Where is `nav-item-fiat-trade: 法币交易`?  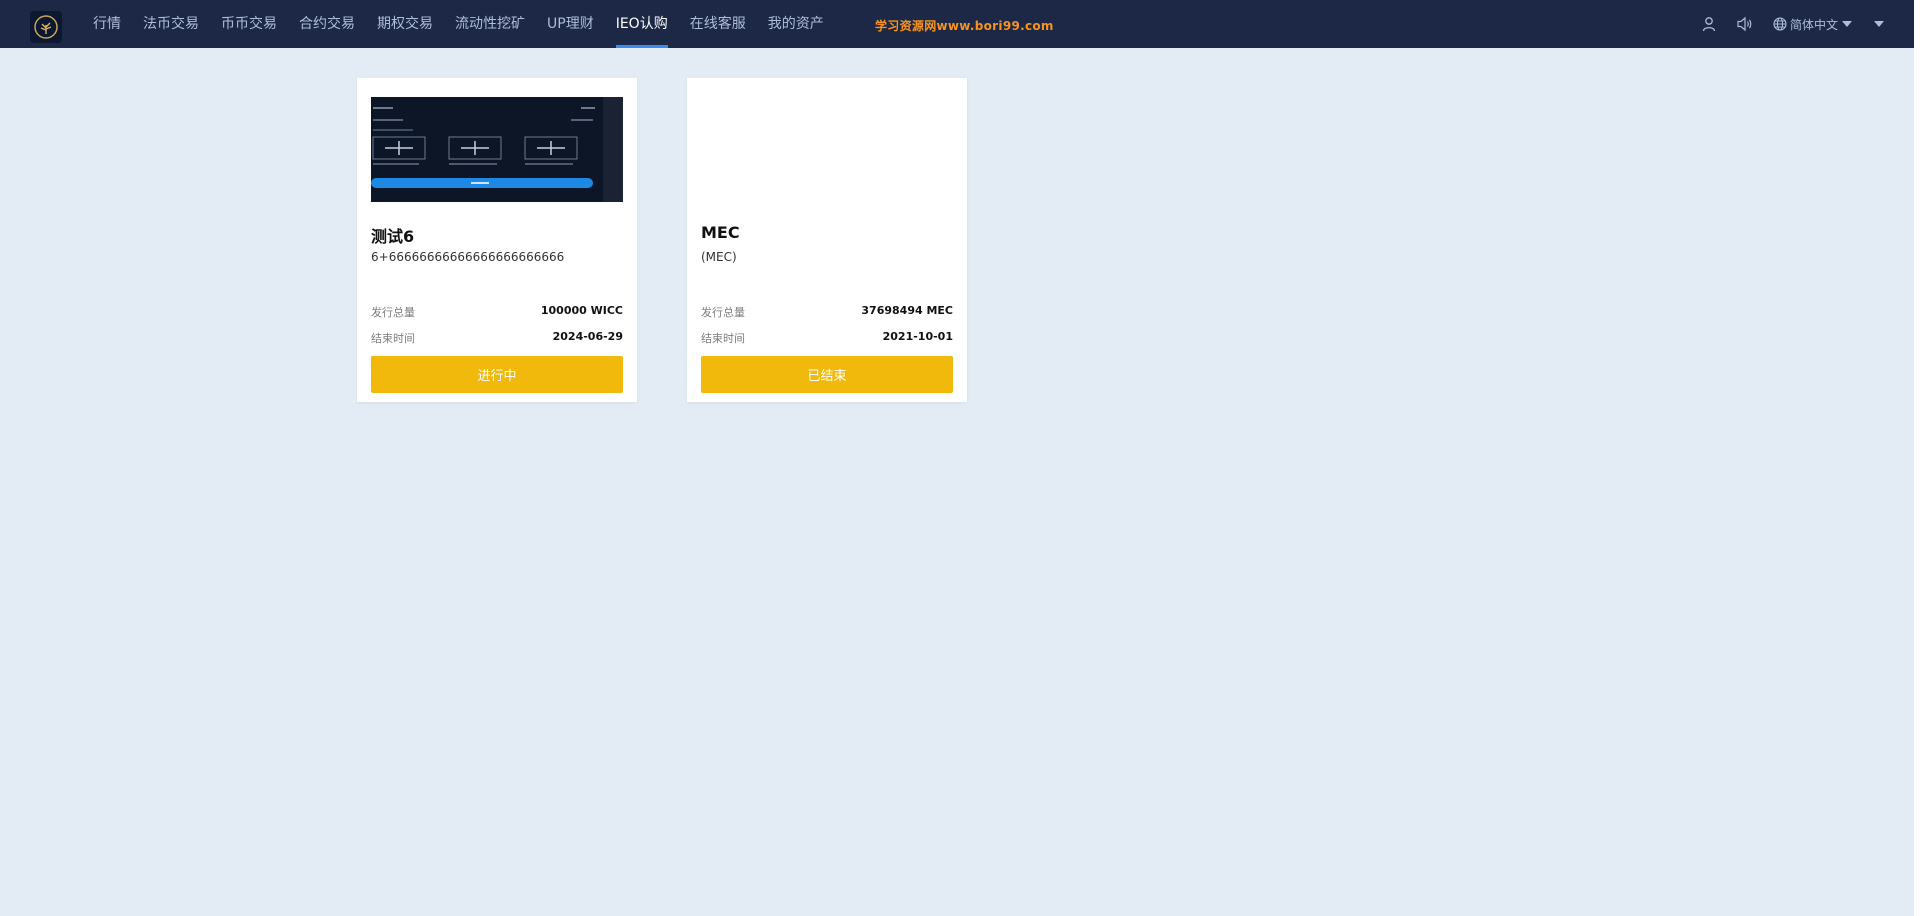 nav-item-fiat-trade: 法币交易 is located at coordinates (171, 24).